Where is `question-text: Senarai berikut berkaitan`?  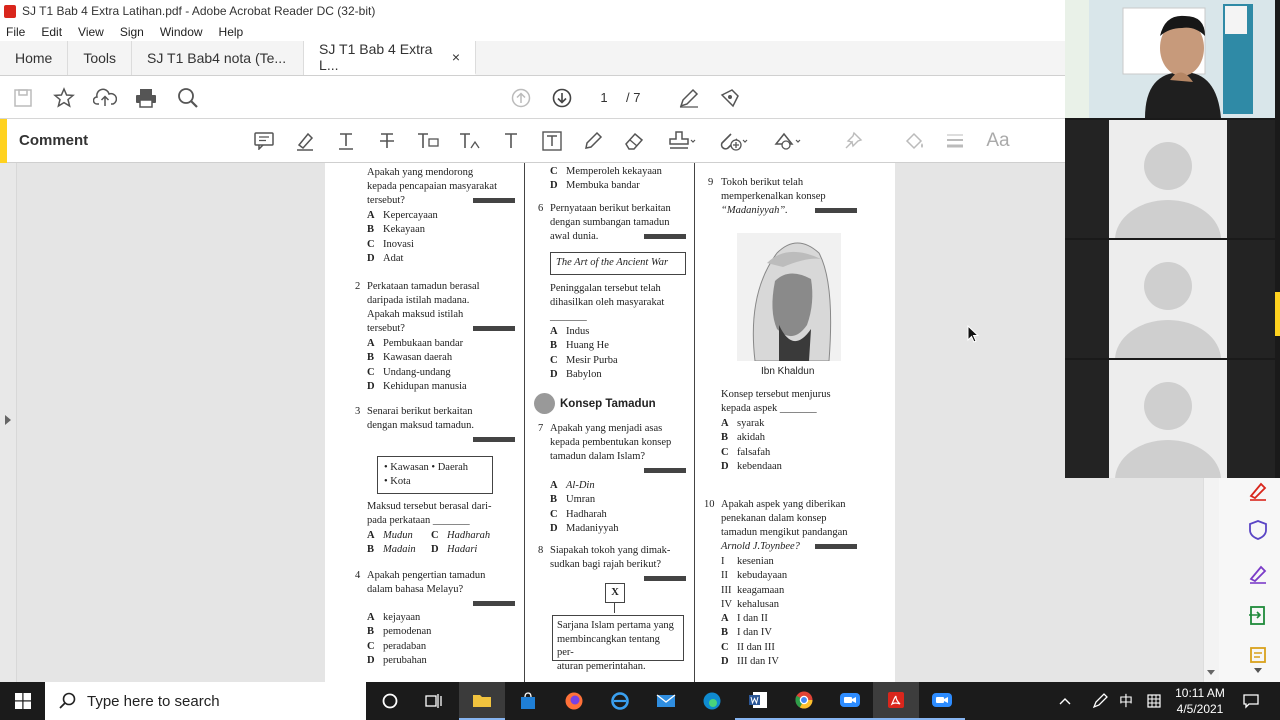 question-text: Senarai berikut berkaitan is located at coordinates (420, 411).